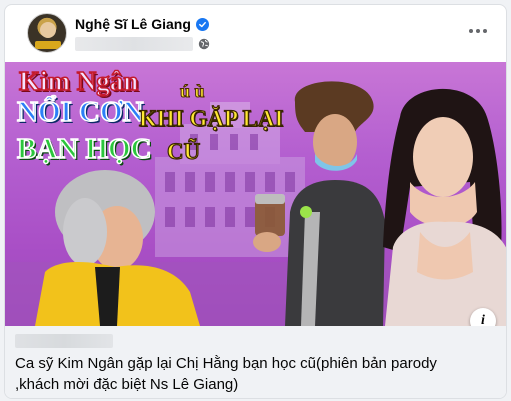  Describe the element at coordinates (84, 149) in the screenshot. I see `thumbnail-title-line3: BẠN HỌC` at that location.